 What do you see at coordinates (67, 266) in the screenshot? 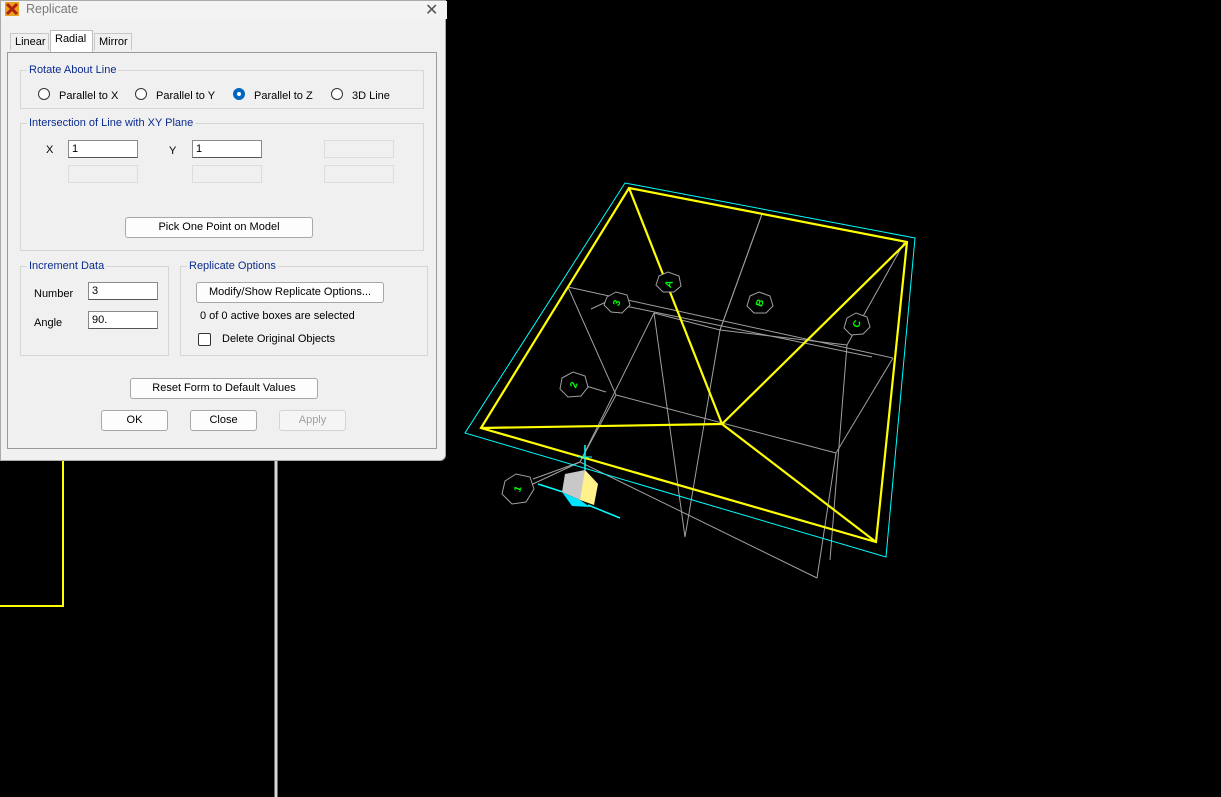
I see `group-title: Increment Data` at bounding box center [67, 266].